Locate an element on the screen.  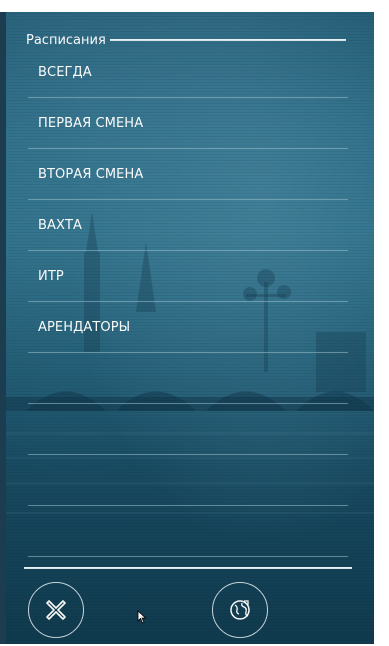
mouse-pointer-icon is located at coordinates (142, 617).